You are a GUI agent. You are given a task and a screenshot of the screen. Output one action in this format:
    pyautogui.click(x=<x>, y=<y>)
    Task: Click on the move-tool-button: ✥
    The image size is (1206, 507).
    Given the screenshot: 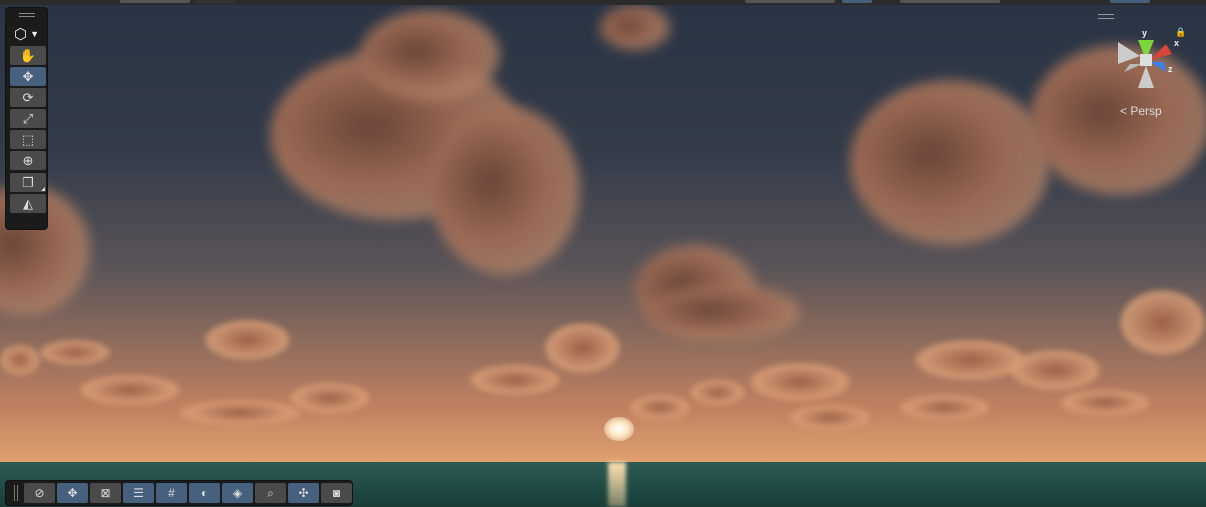 What is the action you would take?
    pyautogui.click(x=28, y=76)
    